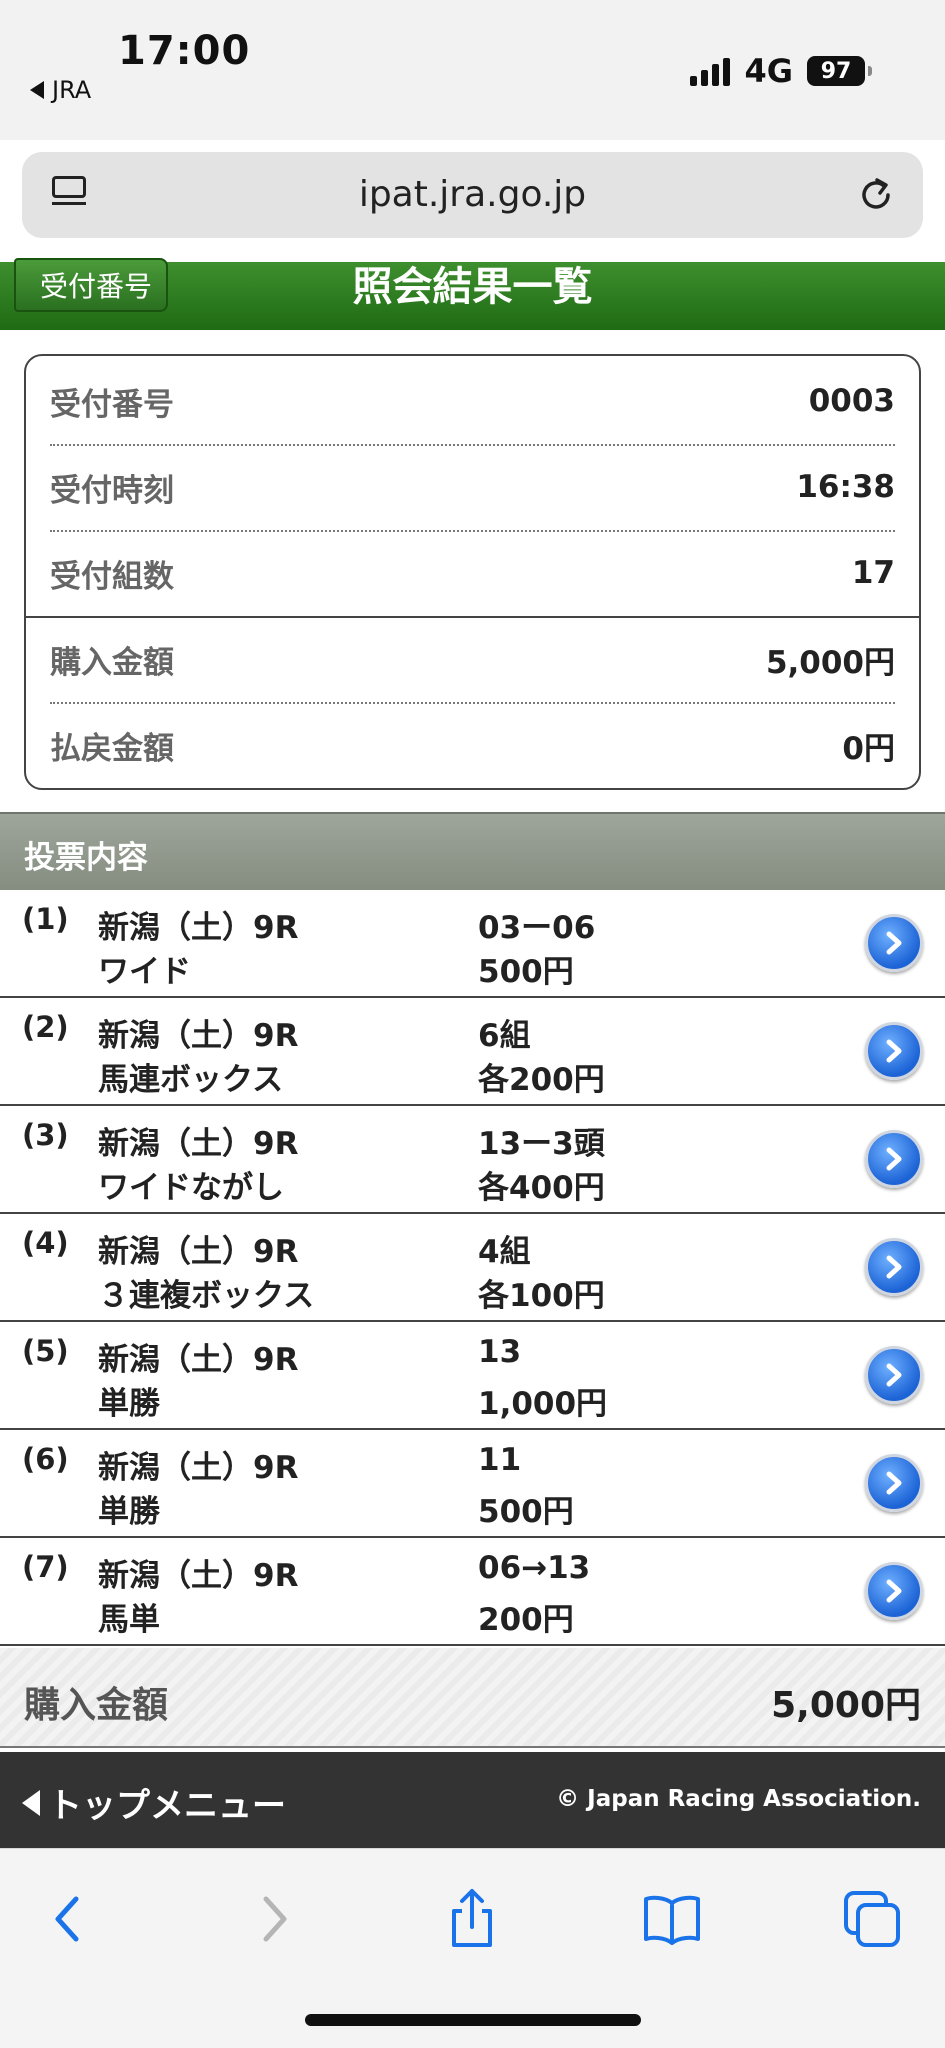 Image resolution: width=945 pixels, height=2048 pixels. What do you see at coordinates (672, 1919) in the screenshot?
I see `bookmarks-icon` at bounding box center [672, 1919].